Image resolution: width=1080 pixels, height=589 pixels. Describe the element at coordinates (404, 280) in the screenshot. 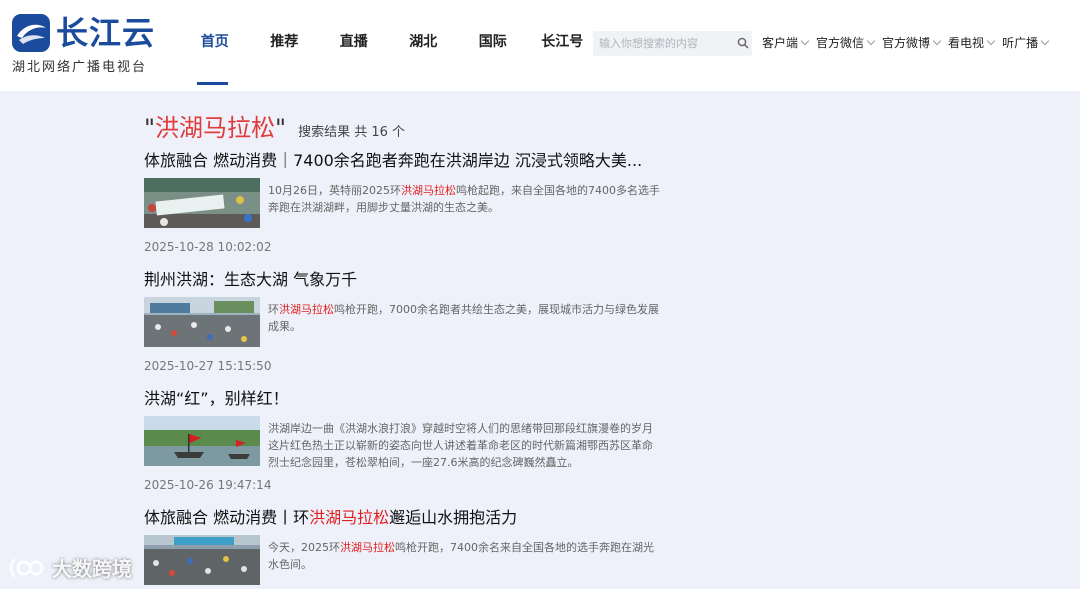

I see `result-title: 荆州洪湖：生态大湖 气象万千` at that location.